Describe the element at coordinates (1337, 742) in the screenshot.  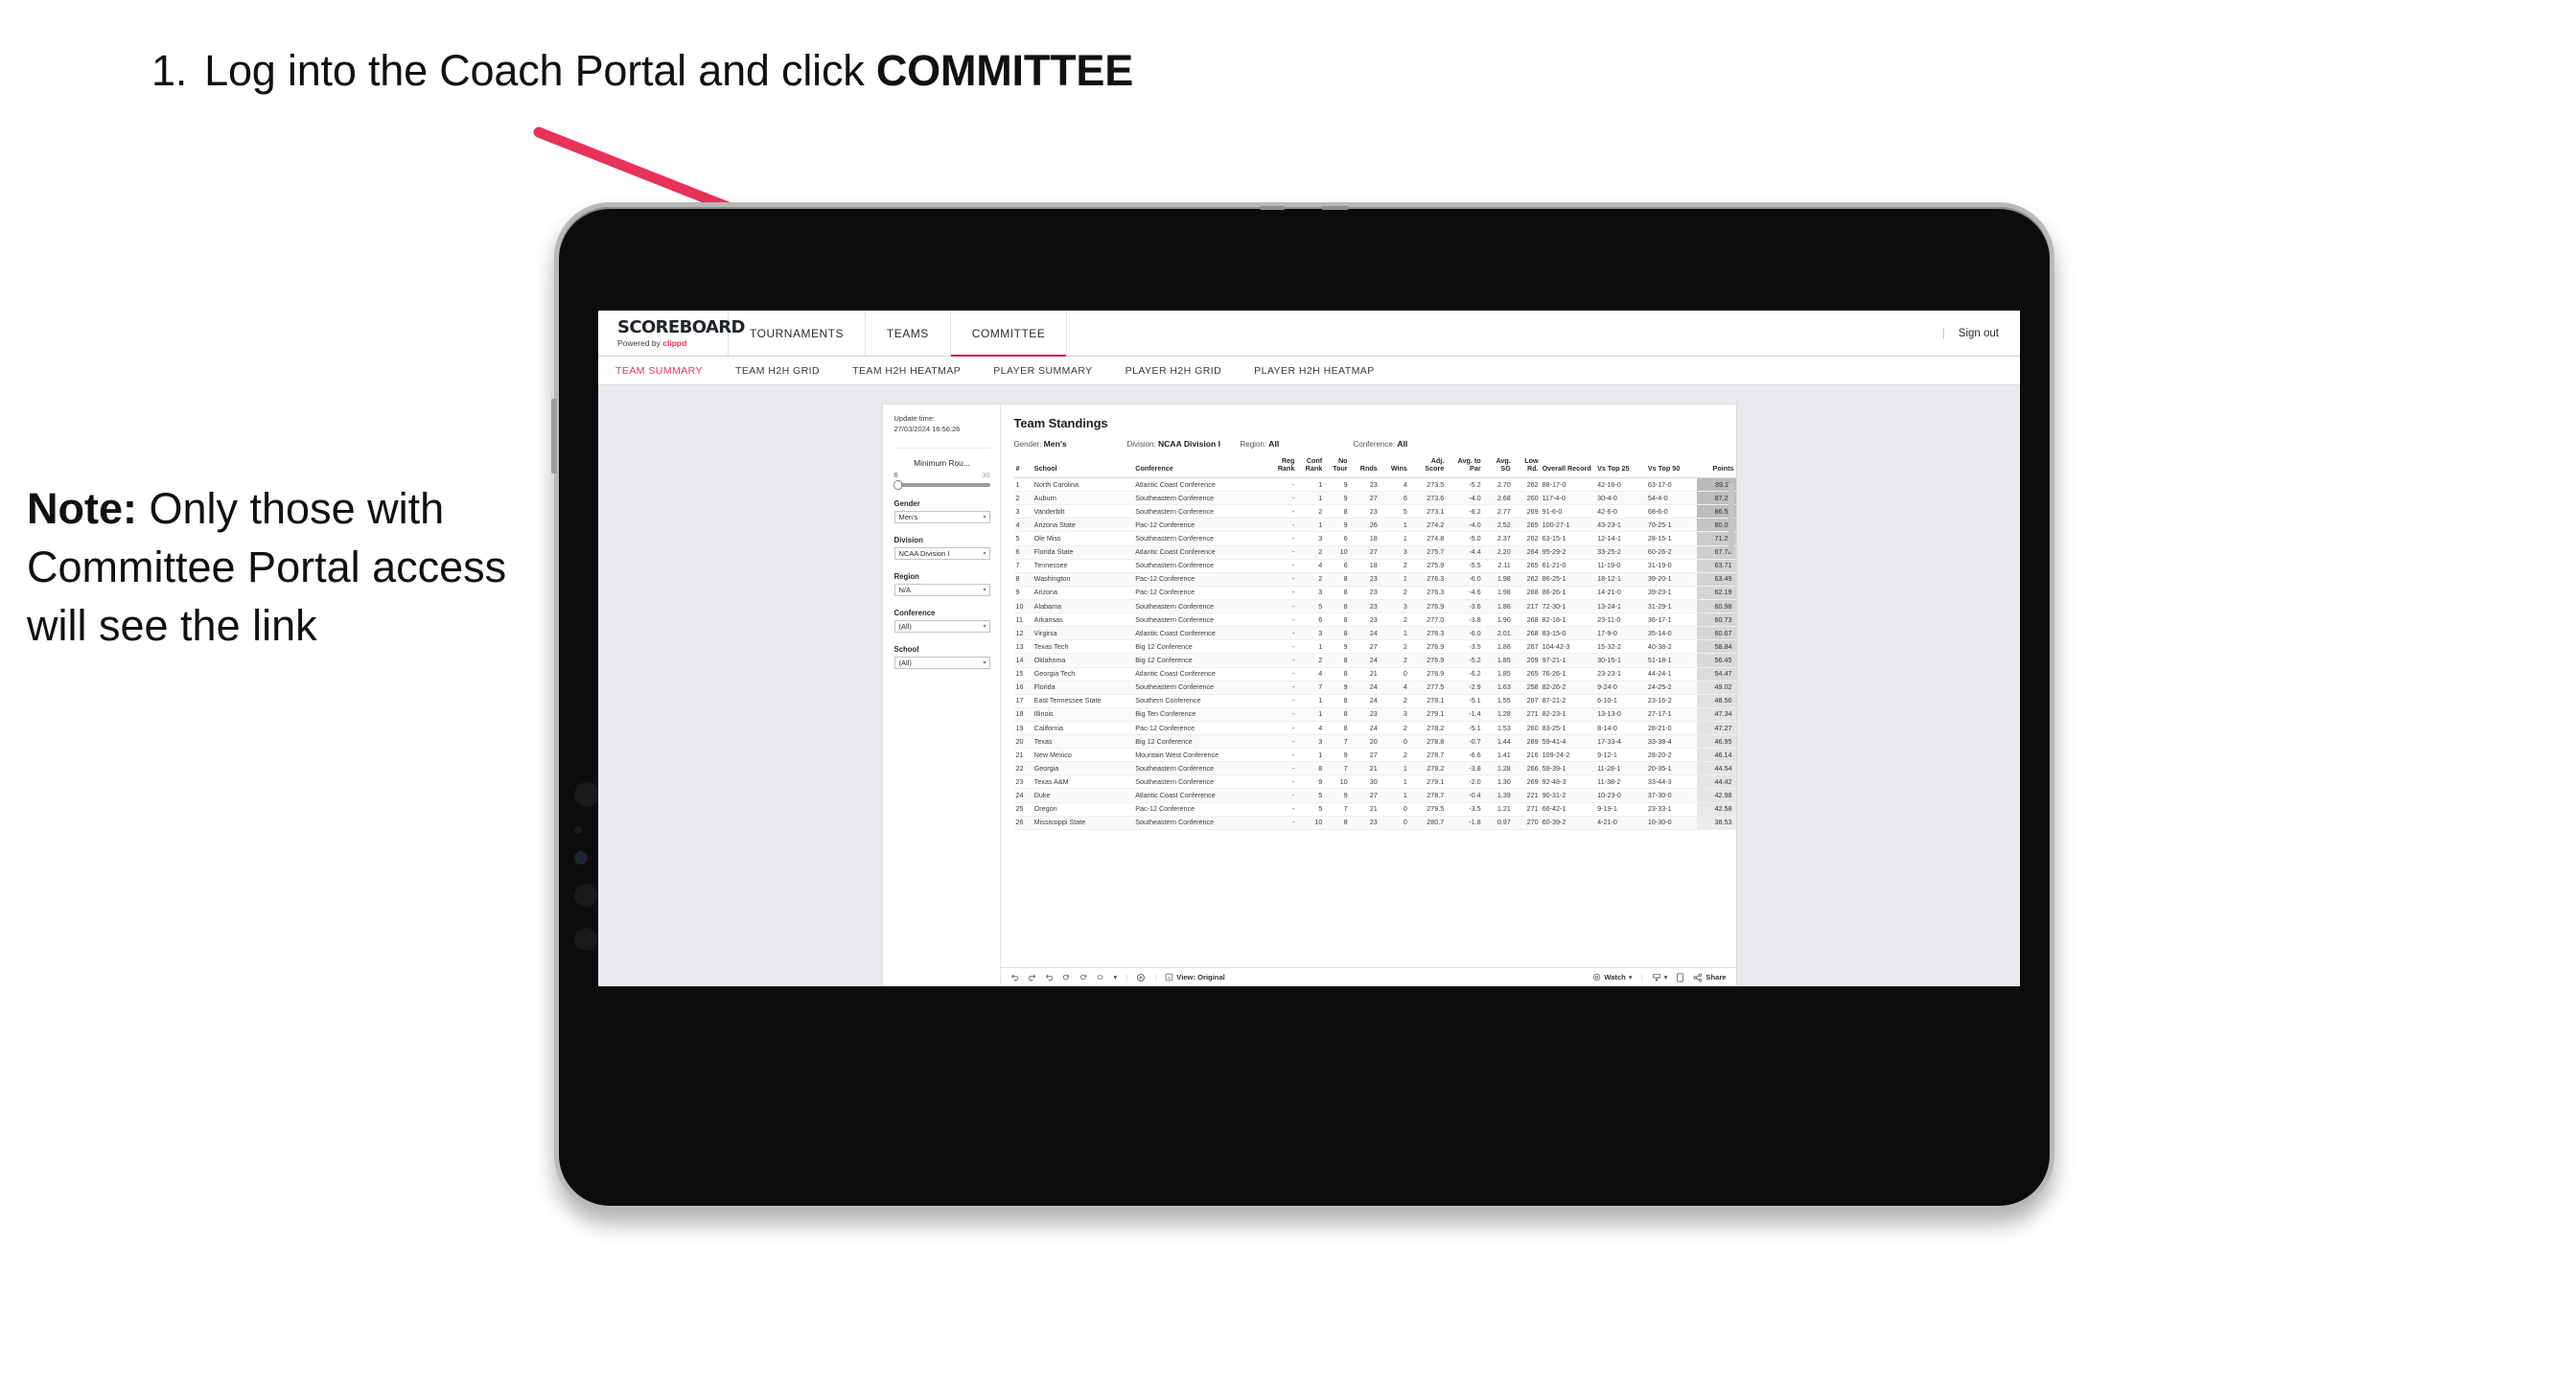
I see `data-cell: 7` at that location.